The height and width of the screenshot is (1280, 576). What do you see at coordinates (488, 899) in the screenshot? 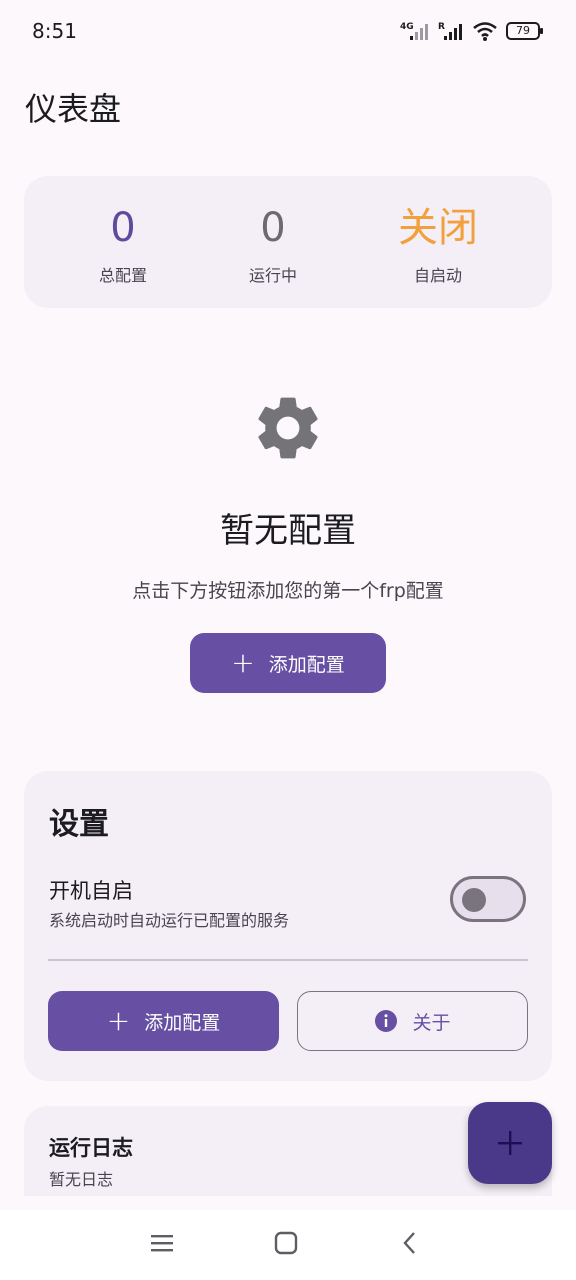
I see `autostart-toggle` at bounding box center [488, 899].